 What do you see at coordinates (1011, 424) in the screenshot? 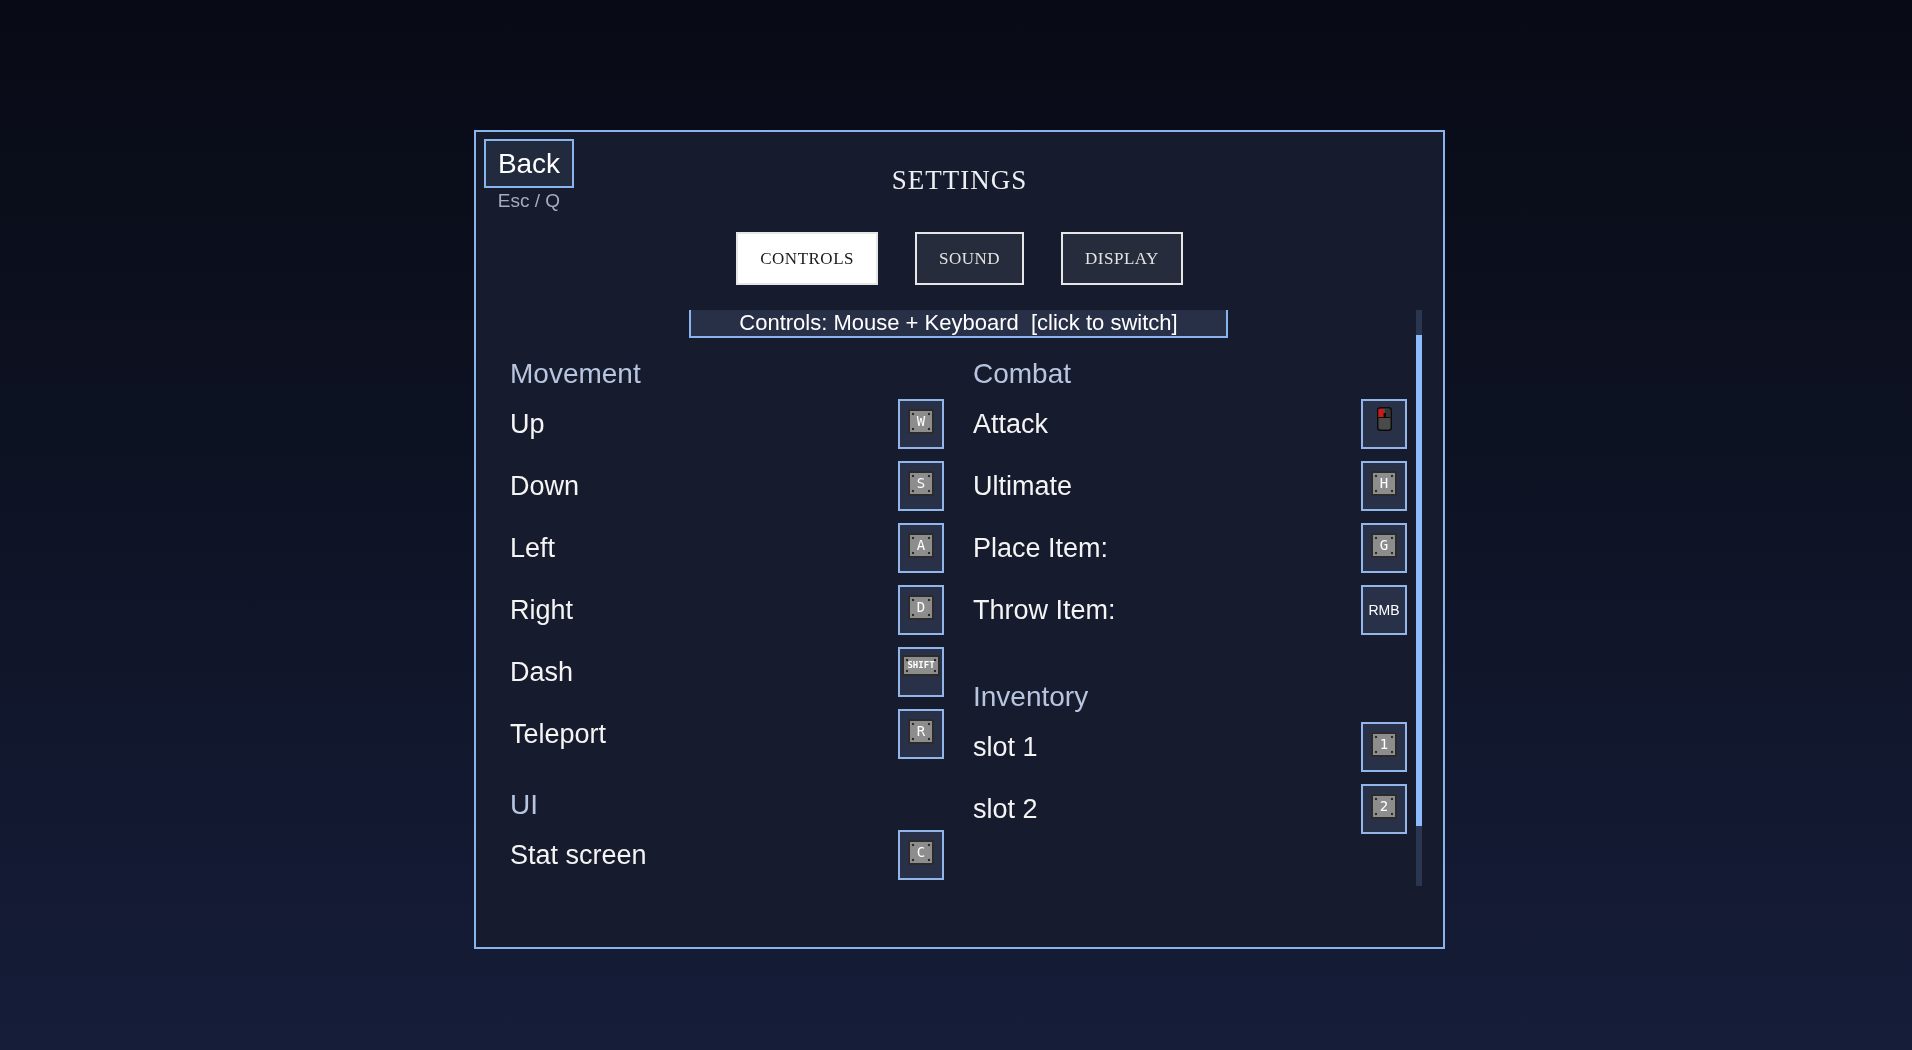
I see `action-label: Attack` at bounding box center [1011, 424].